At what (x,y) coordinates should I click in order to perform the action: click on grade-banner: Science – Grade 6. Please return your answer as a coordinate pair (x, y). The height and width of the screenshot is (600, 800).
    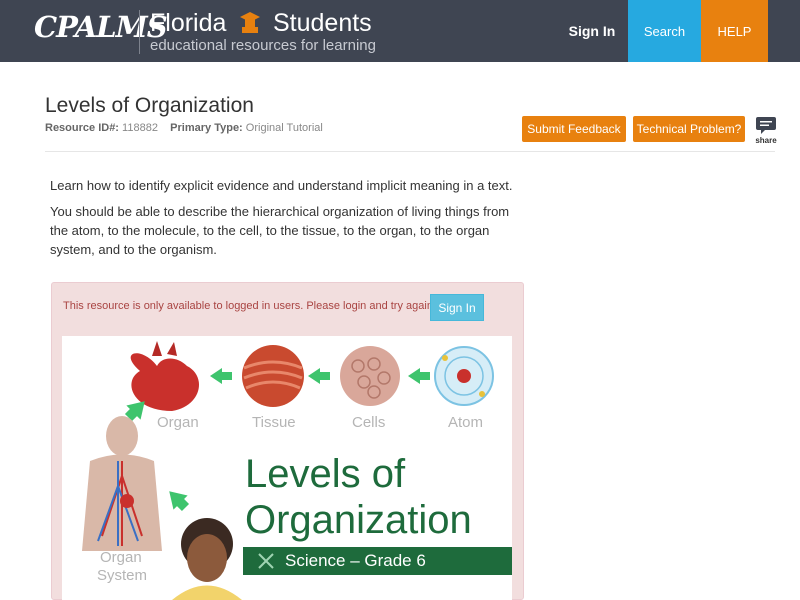
    Looking at the image, I should click on (377, 561).